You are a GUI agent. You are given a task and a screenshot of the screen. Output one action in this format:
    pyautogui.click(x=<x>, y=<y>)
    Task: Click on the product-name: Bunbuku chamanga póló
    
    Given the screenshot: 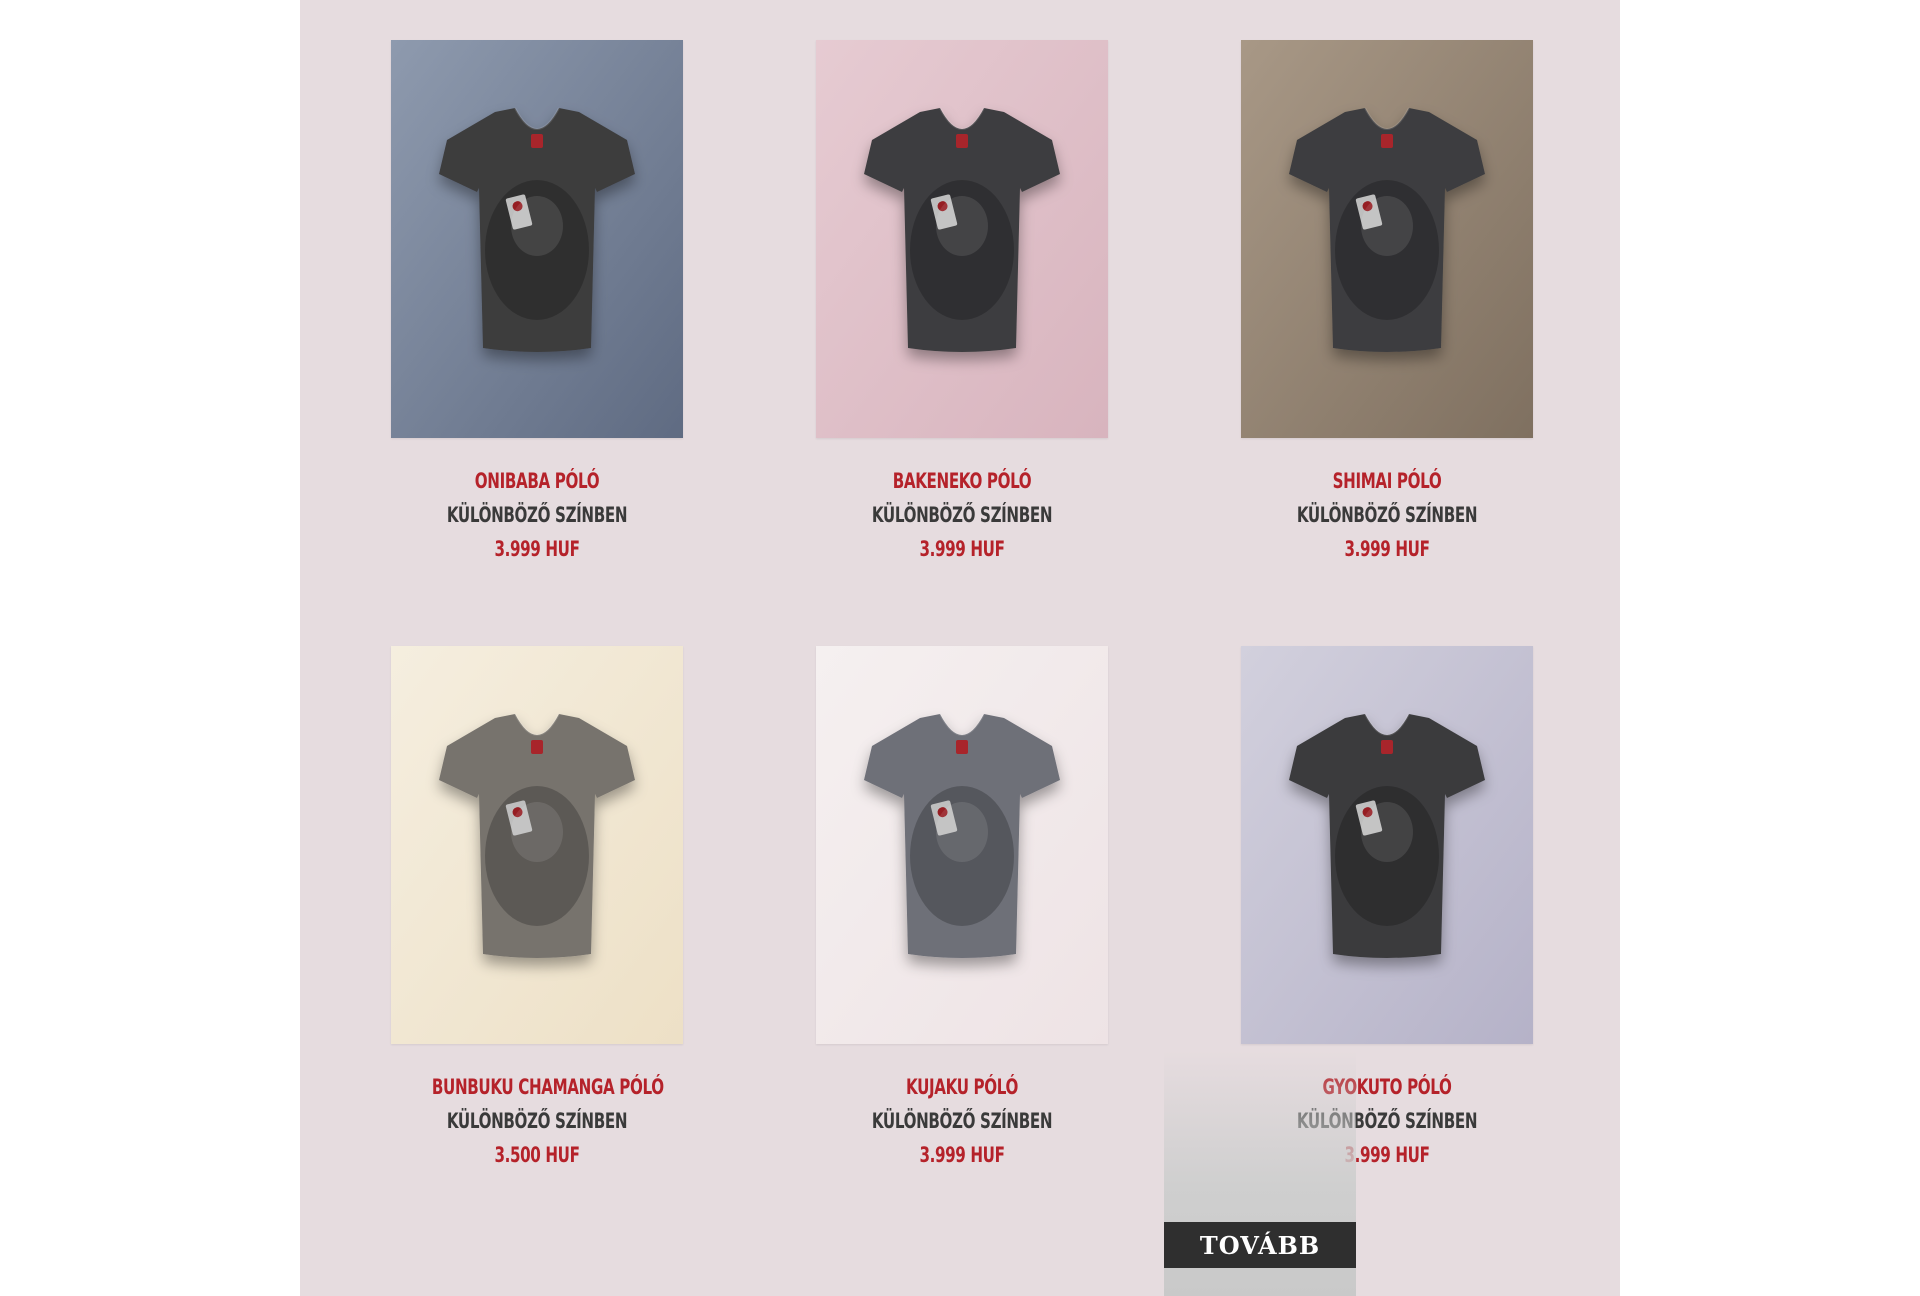 What is the action you would take?
    pyautogui.click(x=548, y=1087)
    